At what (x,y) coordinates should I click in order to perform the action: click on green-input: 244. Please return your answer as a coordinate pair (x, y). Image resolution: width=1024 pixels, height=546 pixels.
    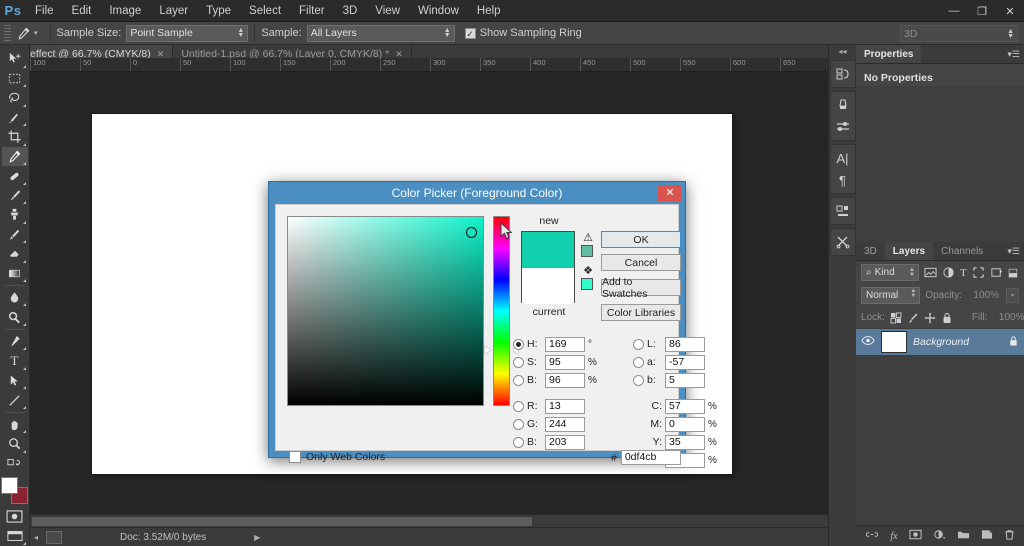
    Looking at the image, I should click on (565, 424).